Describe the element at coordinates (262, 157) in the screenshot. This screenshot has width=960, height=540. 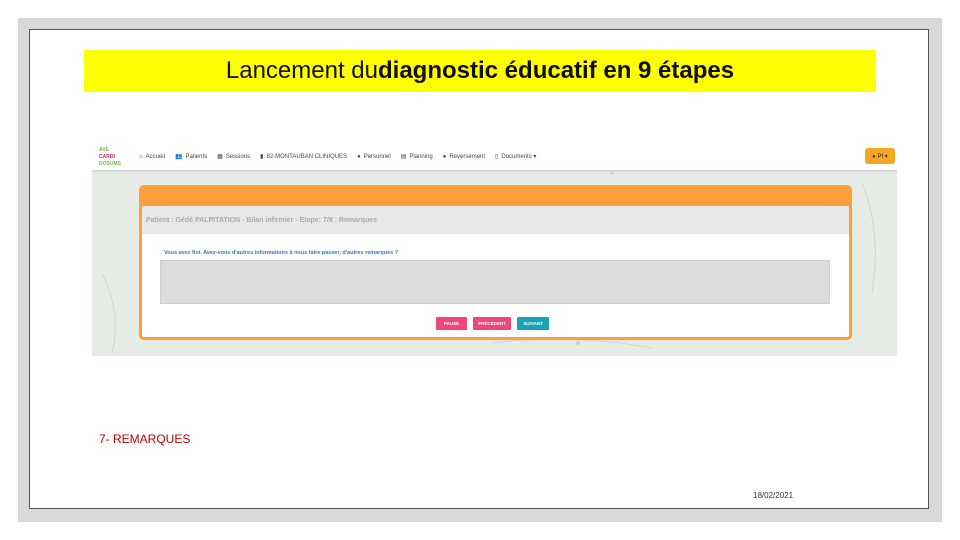
I see `building-icon: ▮` at that location.